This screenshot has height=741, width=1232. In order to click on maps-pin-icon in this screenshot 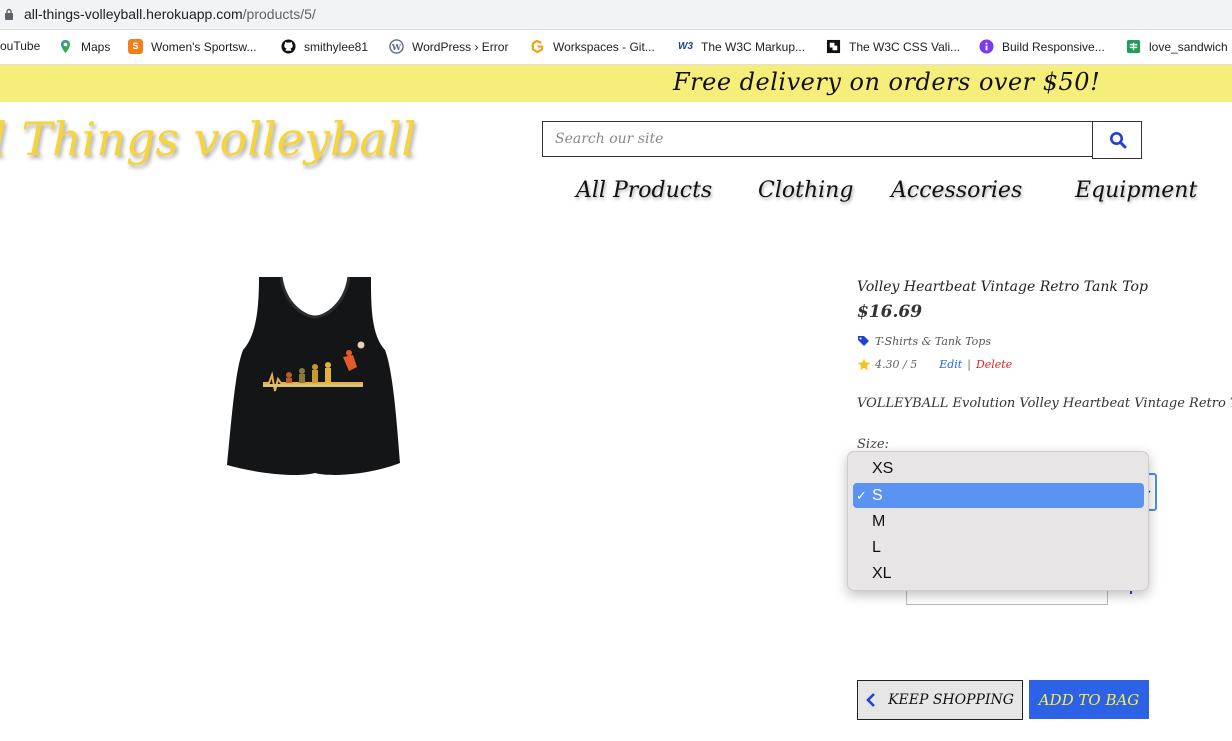, I will do `click(65, 46)`.